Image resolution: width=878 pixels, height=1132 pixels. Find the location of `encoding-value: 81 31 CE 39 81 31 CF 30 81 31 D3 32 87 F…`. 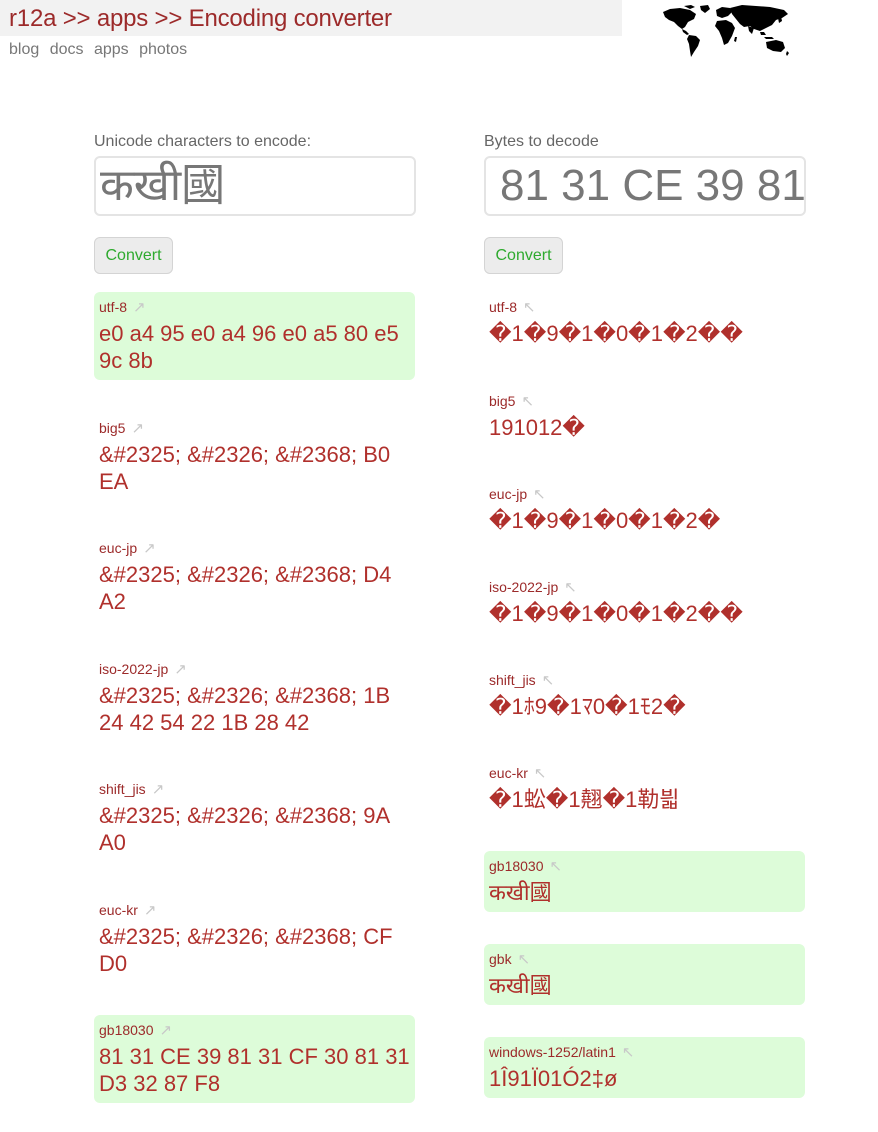

encoding-value: 81 31 CE 39 81 31 CF 30 81 31 D3 32 87 F… is located at coordinates (254, 1070).